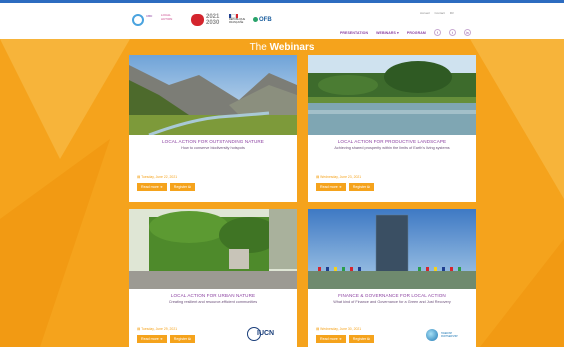 This screenshot has height=347, width=564. Describe the element at coordinates (387, 33) in the screenshot. I see `nav-webinars: WEBINARS ▾` at that location.